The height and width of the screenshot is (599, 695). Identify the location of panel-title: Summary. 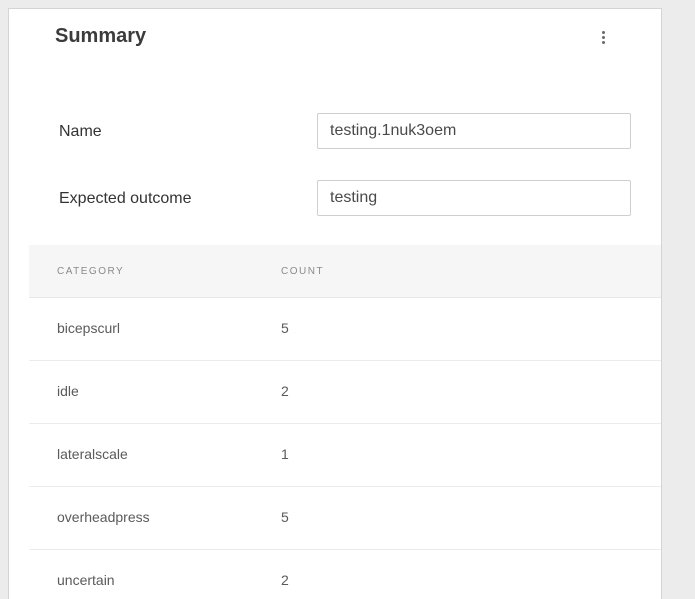
(101, 36).